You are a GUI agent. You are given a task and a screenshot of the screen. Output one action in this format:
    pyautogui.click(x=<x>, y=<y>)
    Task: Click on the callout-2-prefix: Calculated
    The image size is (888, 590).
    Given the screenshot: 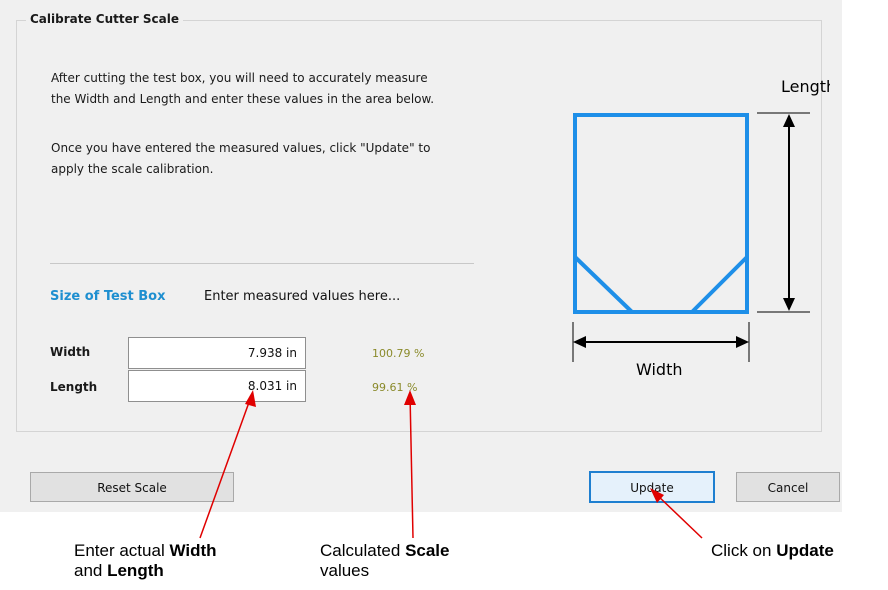 What is the action you would take?
    pyautogui.click(x=363, y=550)
    